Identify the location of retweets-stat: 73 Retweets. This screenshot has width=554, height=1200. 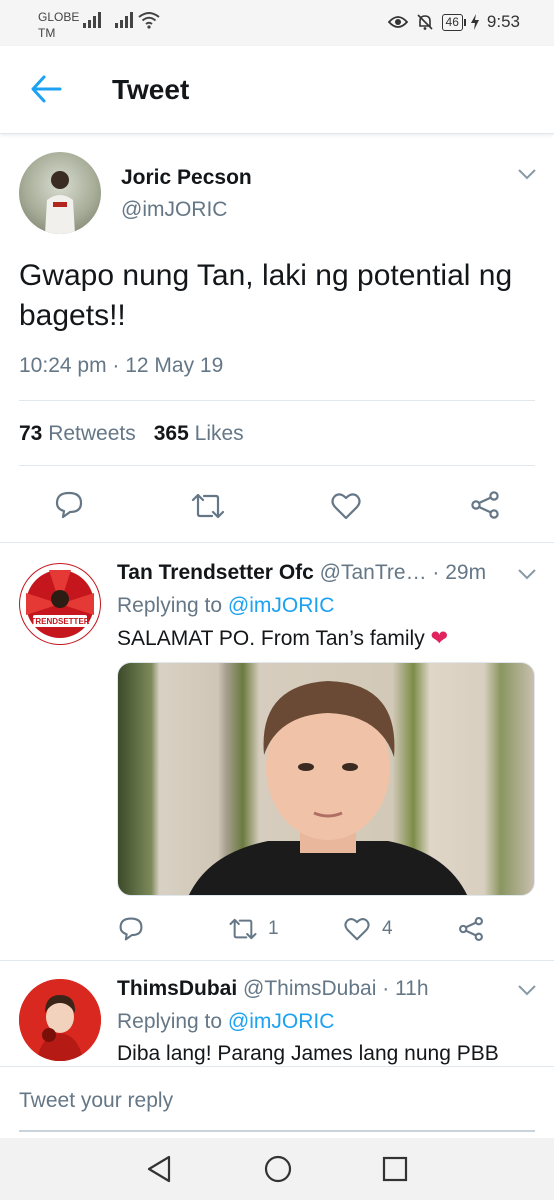
(77, 433).